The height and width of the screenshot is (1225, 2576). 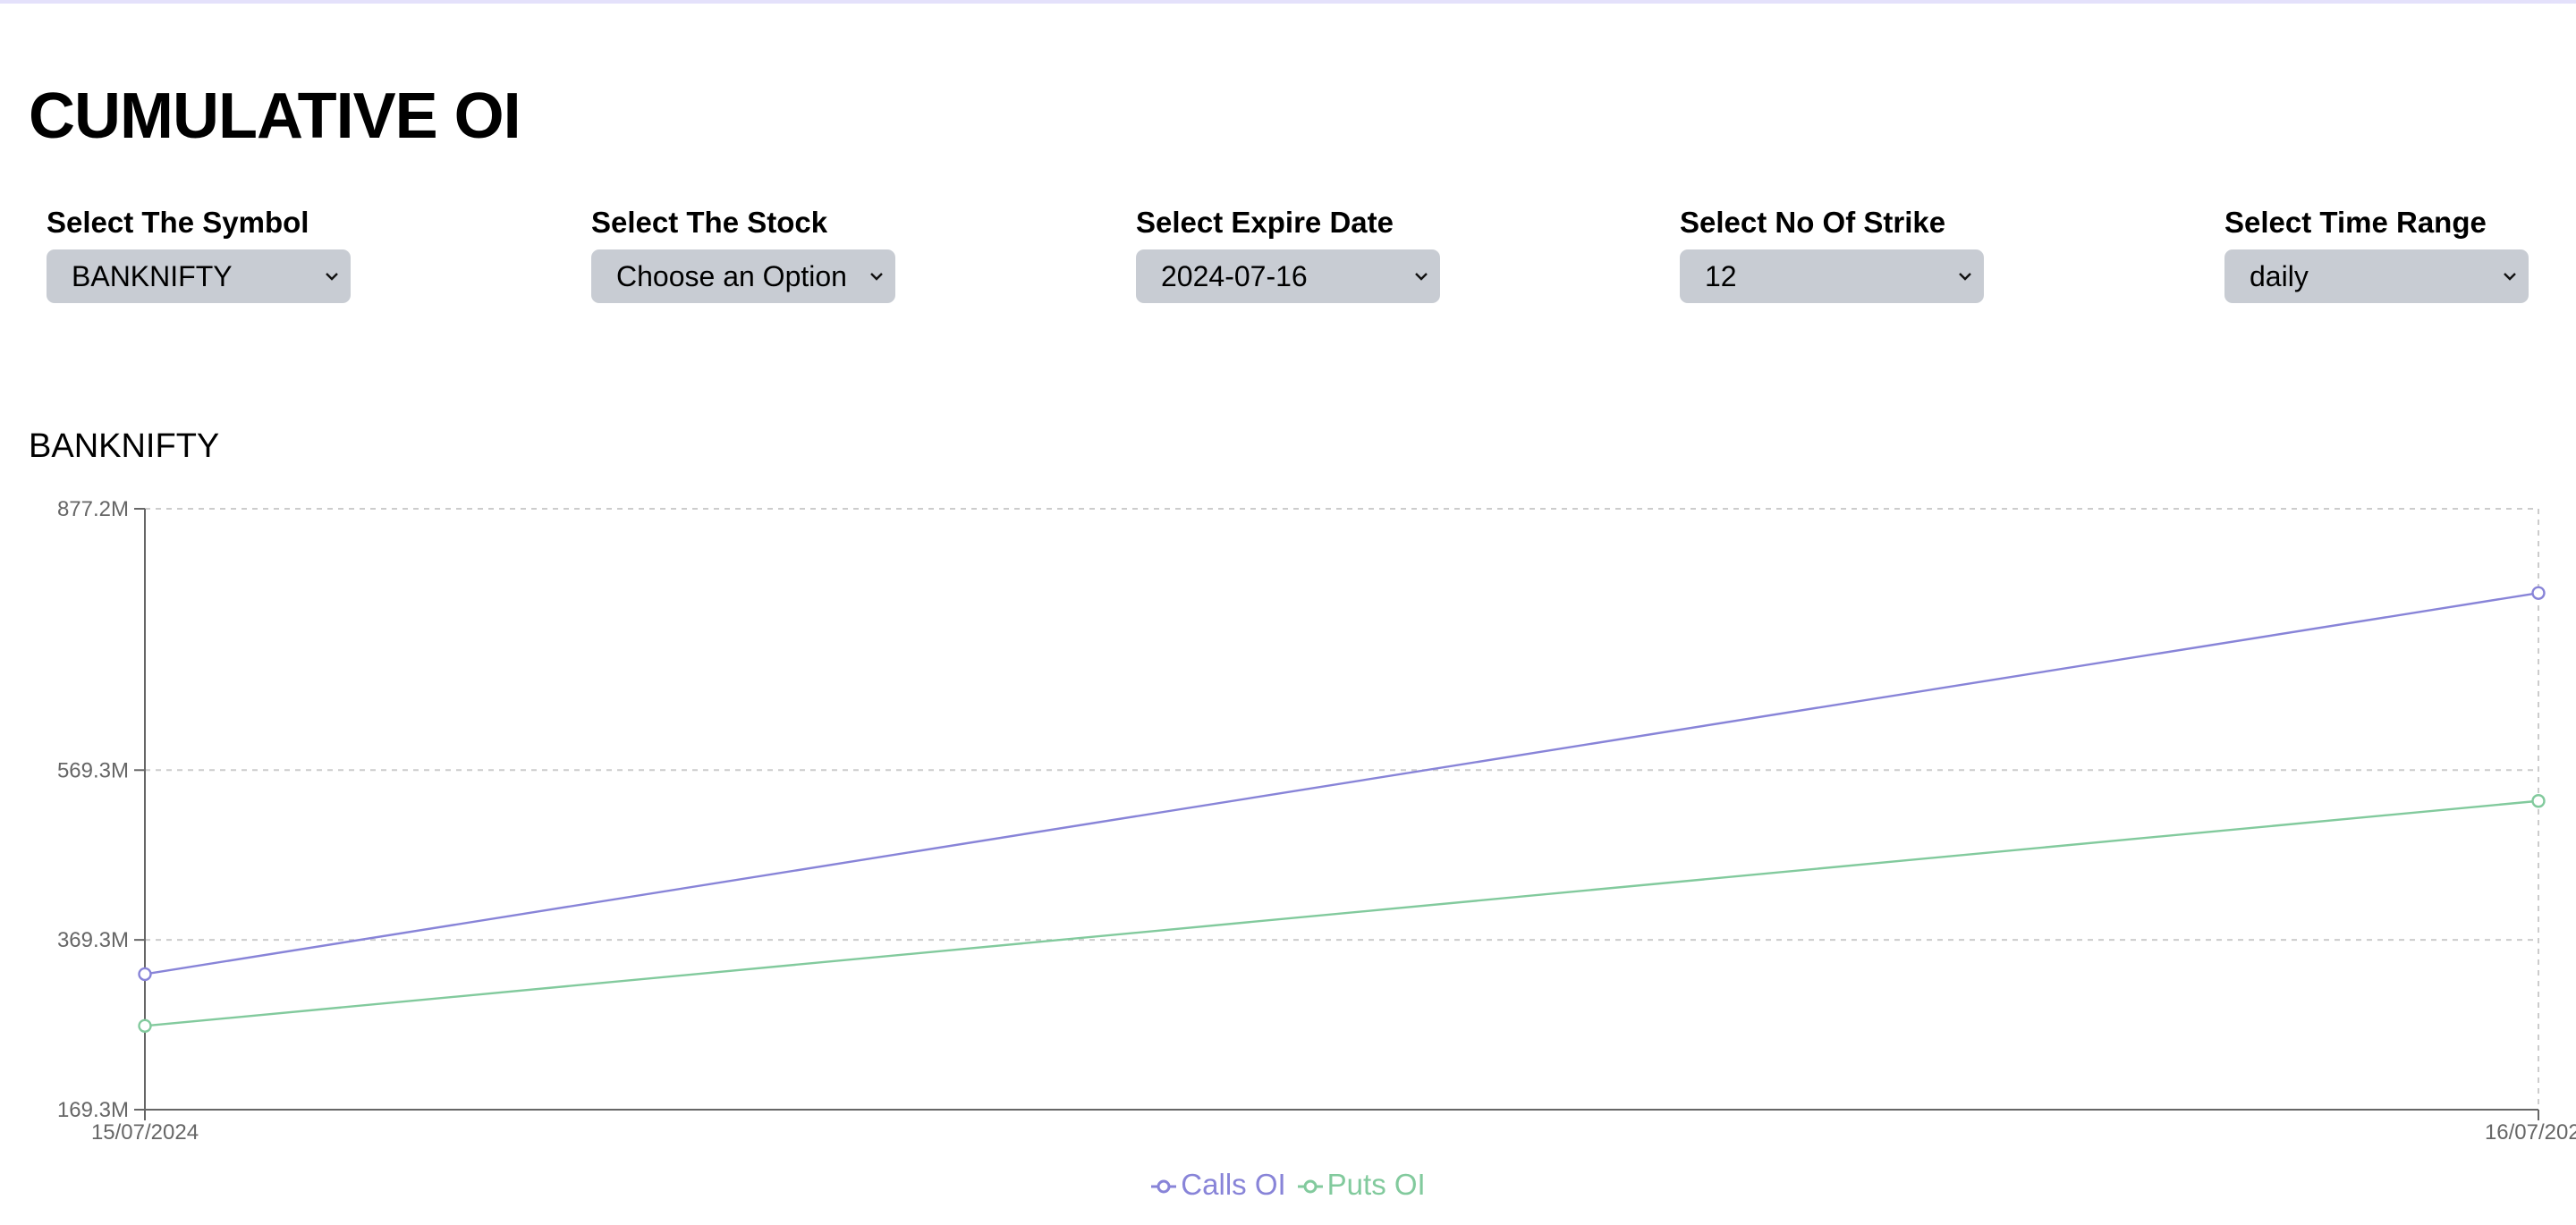 I want to click on page-title: CUMULATIVE OI, so click(x=275, y=116).